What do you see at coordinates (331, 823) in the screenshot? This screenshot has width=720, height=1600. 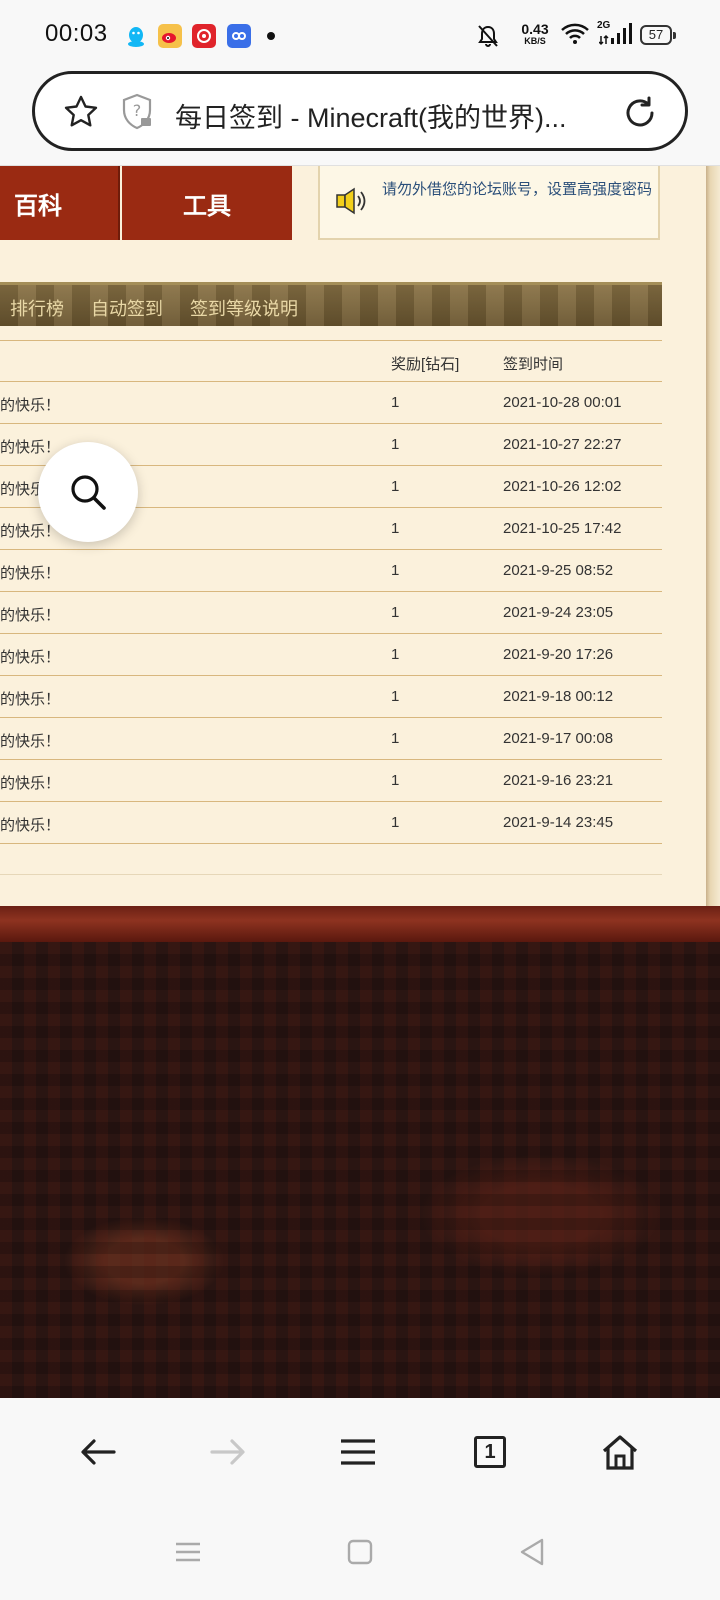 I see `table-row: 的快乐！ 1 2021-9-14 23:45` at bounding box center [331, 823].